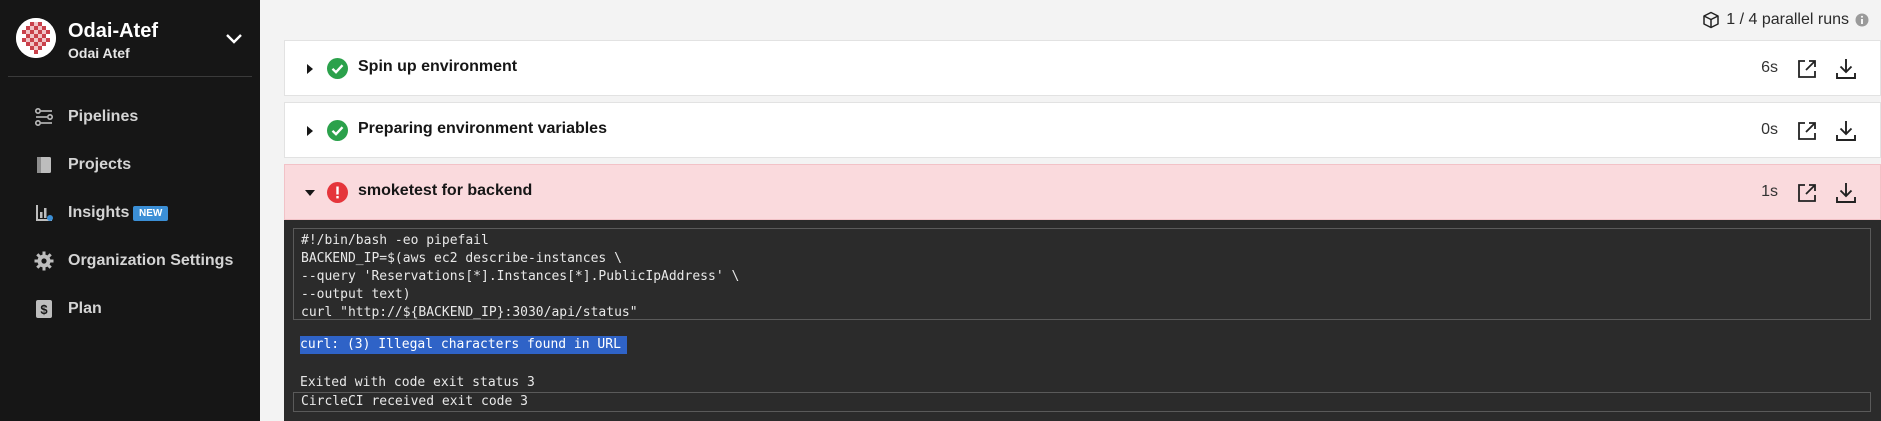 Image resolution: width=1881 pixels, height=421 pixels. Describe the element at coordinates (113, 31) in the screenshot. I see `org-name: Odai-Atef` at that location.